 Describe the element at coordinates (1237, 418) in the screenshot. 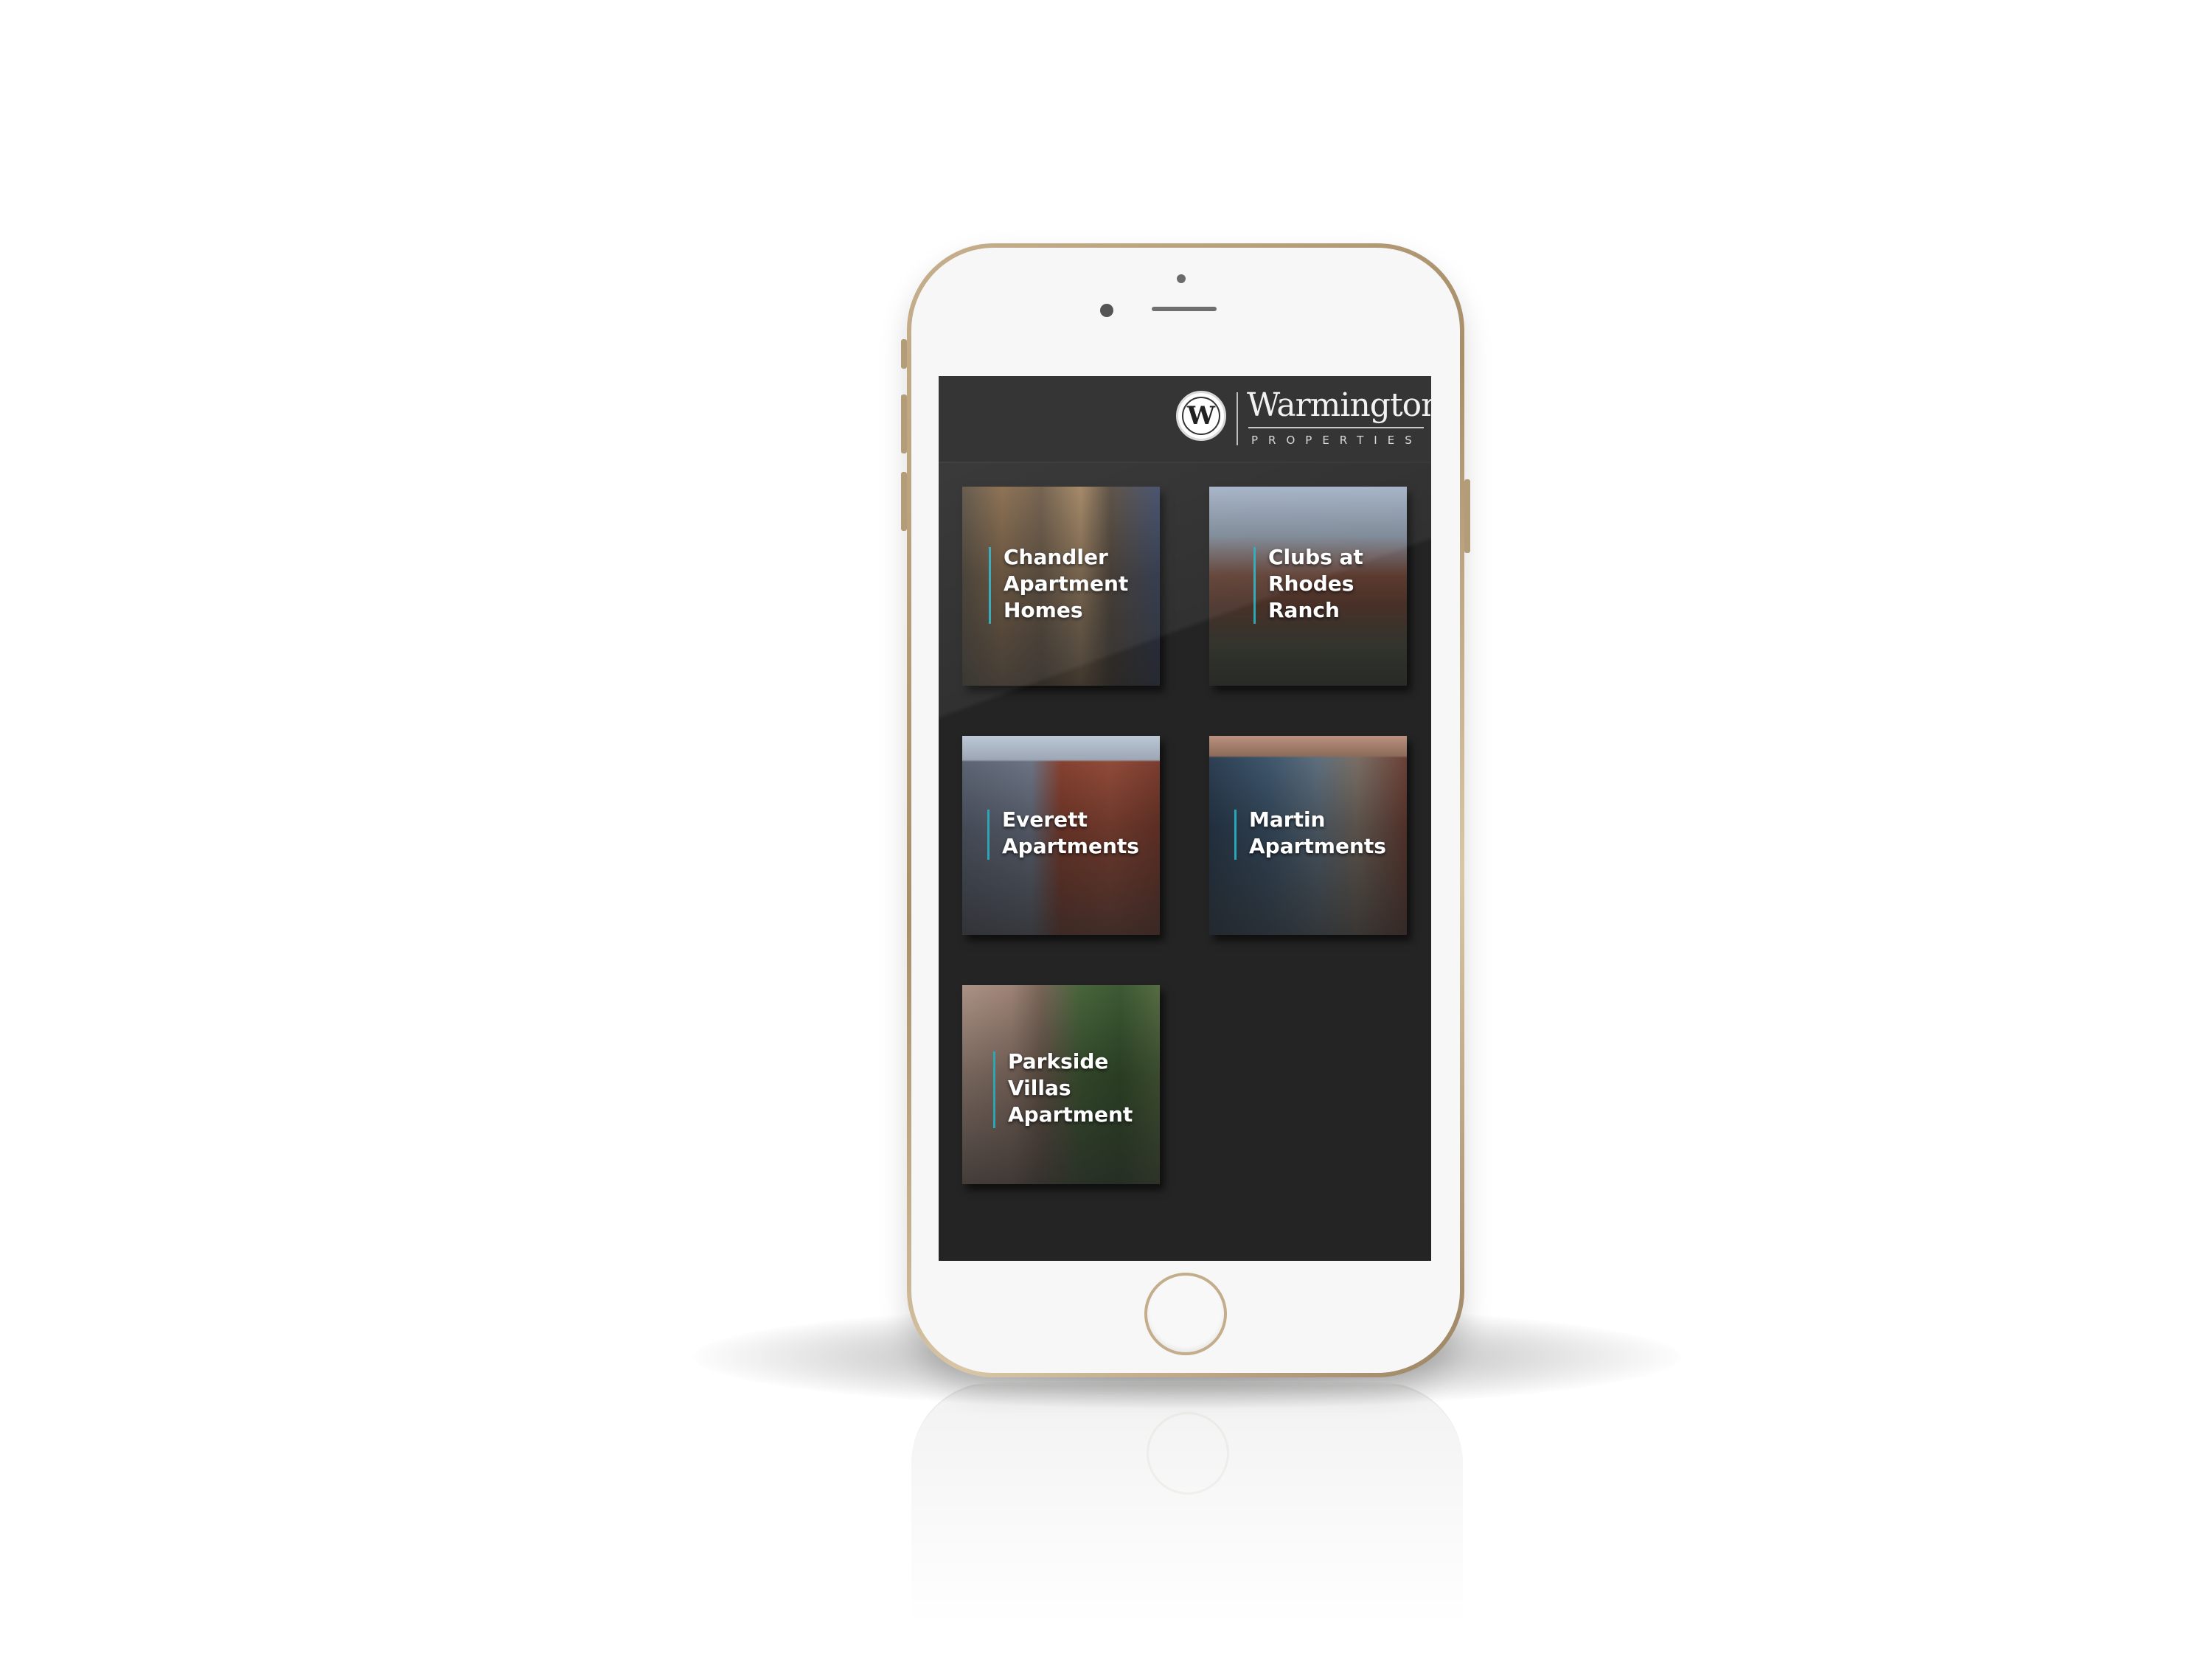

I see `logo-divider` at that location.